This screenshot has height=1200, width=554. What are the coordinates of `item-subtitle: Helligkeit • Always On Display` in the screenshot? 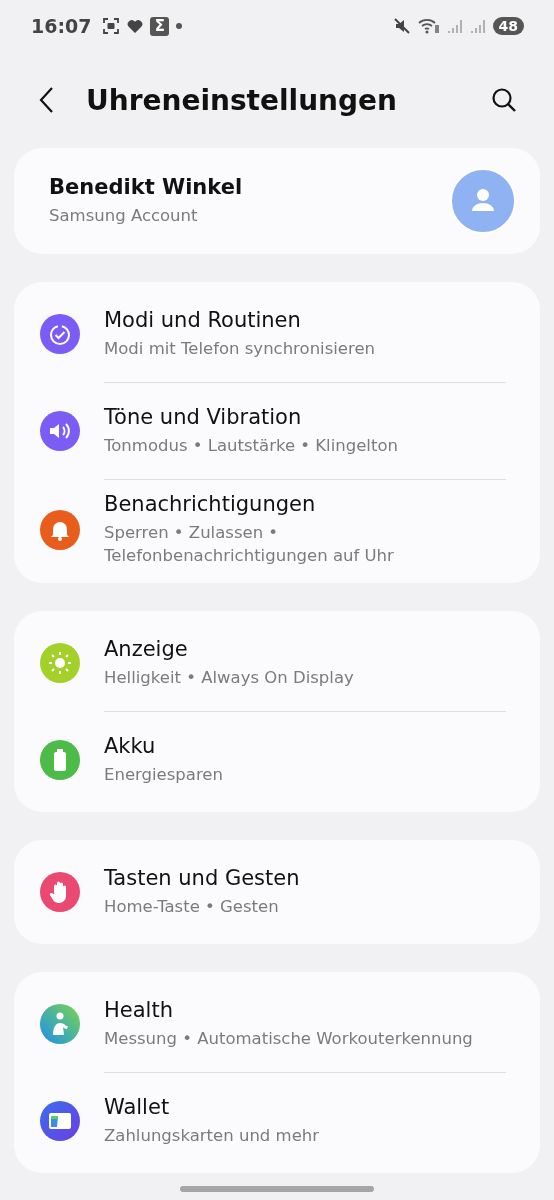 It's located at (229, 678).